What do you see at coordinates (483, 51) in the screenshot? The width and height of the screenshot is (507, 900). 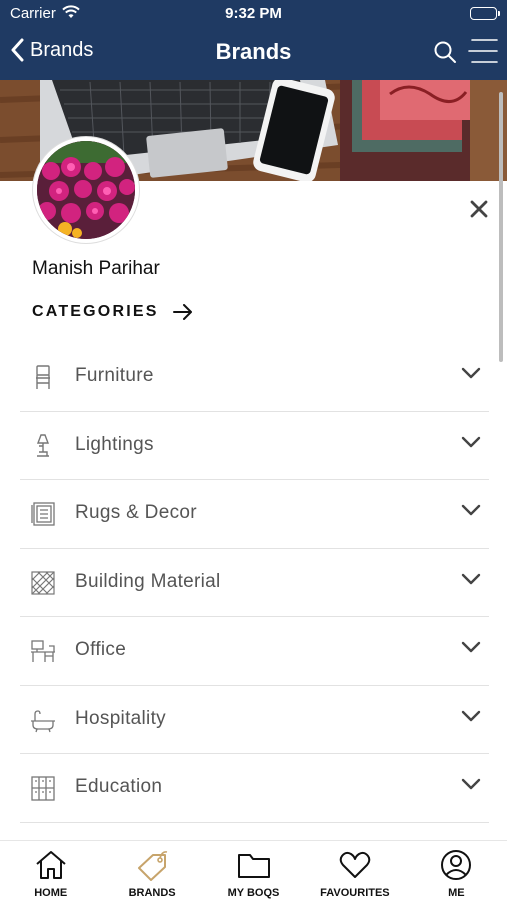 I see `hamburger-menu-icon` at bounding box center [483, 51].